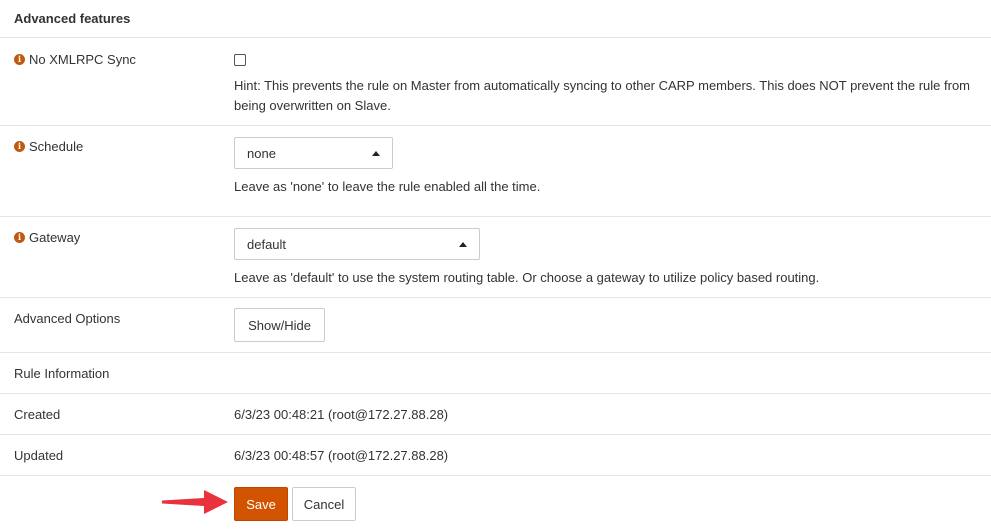 The height and width of the screenshot is (529, 991). What do you see at coordinates (495, 325) in the screenshot?
I see `row-advanced-options: Advanced Options Show/Hide` at bounding box center [495, 325].